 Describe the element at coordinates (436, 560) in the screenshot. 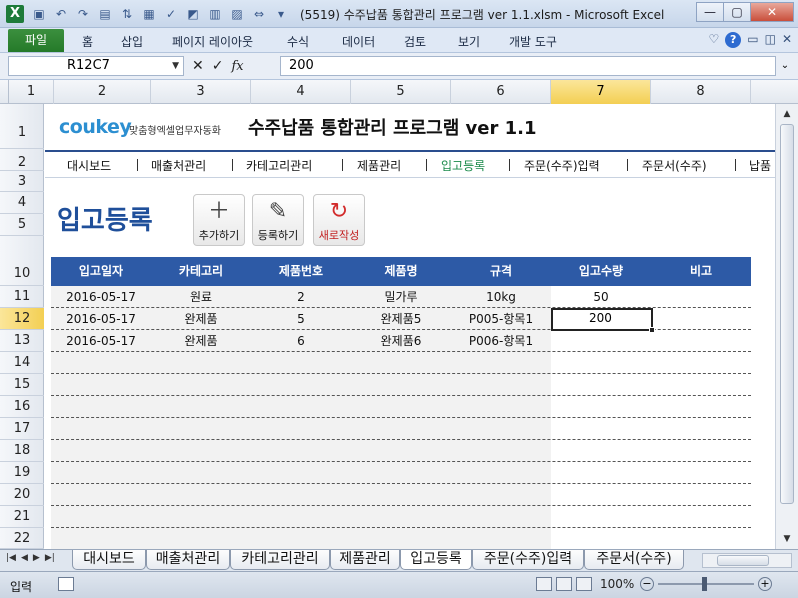

I see `sheet-tab-stock-in: 입고등록` at that location.